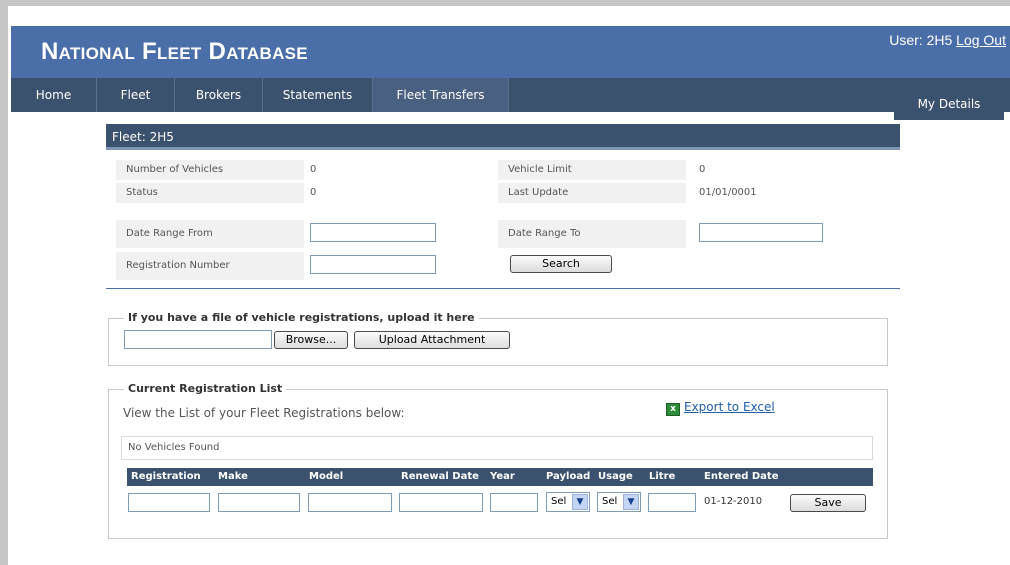  What do you see at coordinates (233, 476) in the screenshot?
I see `col-make: Make` at bounding box center [233, 476].